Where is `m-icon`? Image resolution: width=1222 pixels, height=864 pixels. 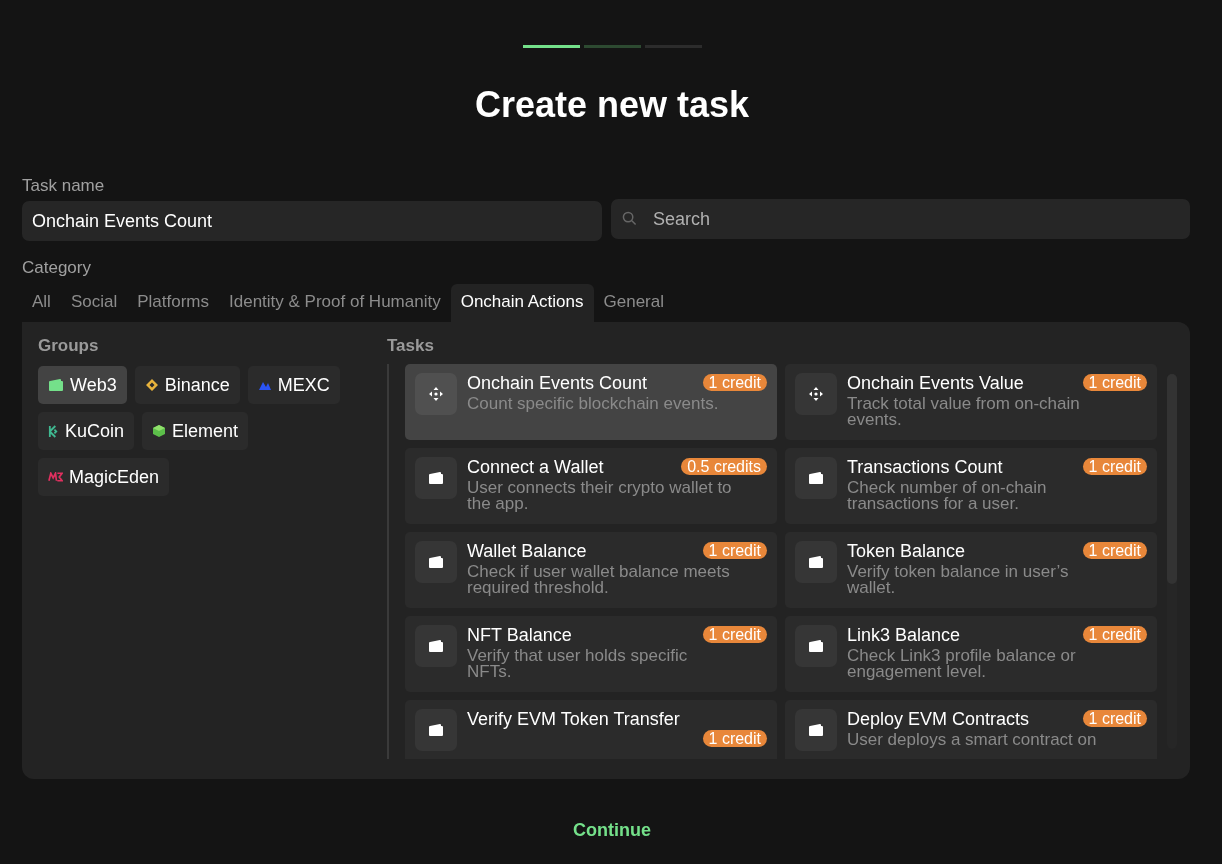 m-icon is located at coordinates (55, 477).